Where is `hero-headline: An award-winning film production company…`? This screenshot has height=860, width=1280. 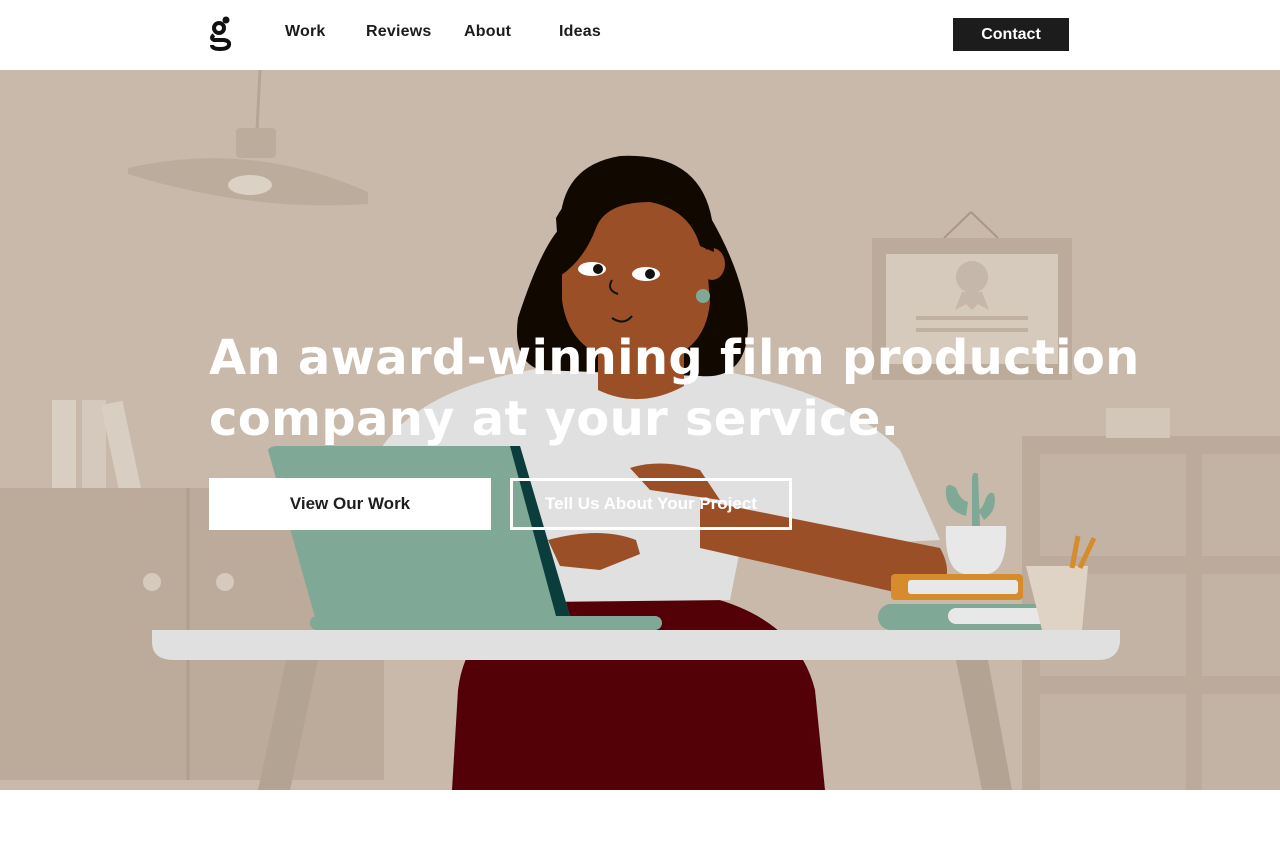
hero-headline: An award-winning film production company… is located at coordinates (674, 389).